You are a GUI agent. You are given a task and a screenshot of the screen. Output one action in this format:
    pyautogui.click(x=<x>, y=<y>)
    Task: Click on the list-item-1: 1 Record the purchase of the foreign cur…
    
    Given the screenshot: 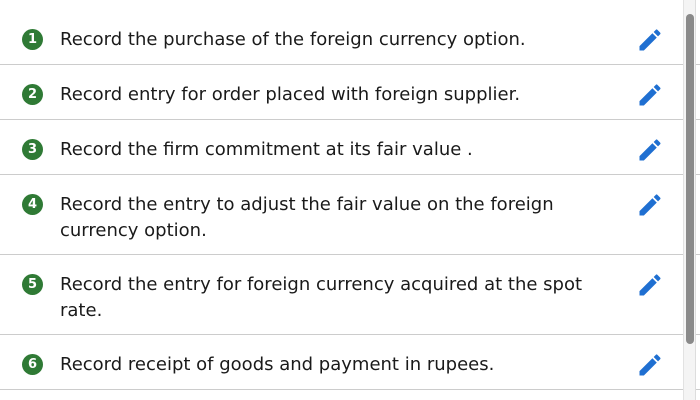 What is the action you would take?
    pyautogui.click(x=341, y=37)
    